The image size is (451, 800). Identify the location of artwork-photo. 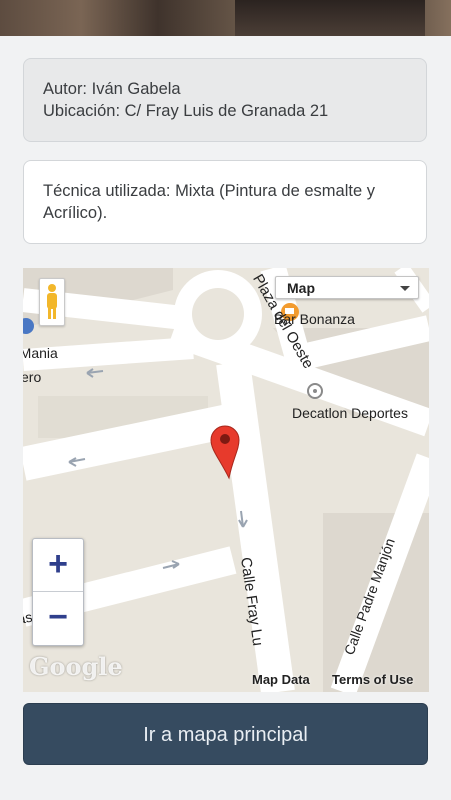
(225, 18).